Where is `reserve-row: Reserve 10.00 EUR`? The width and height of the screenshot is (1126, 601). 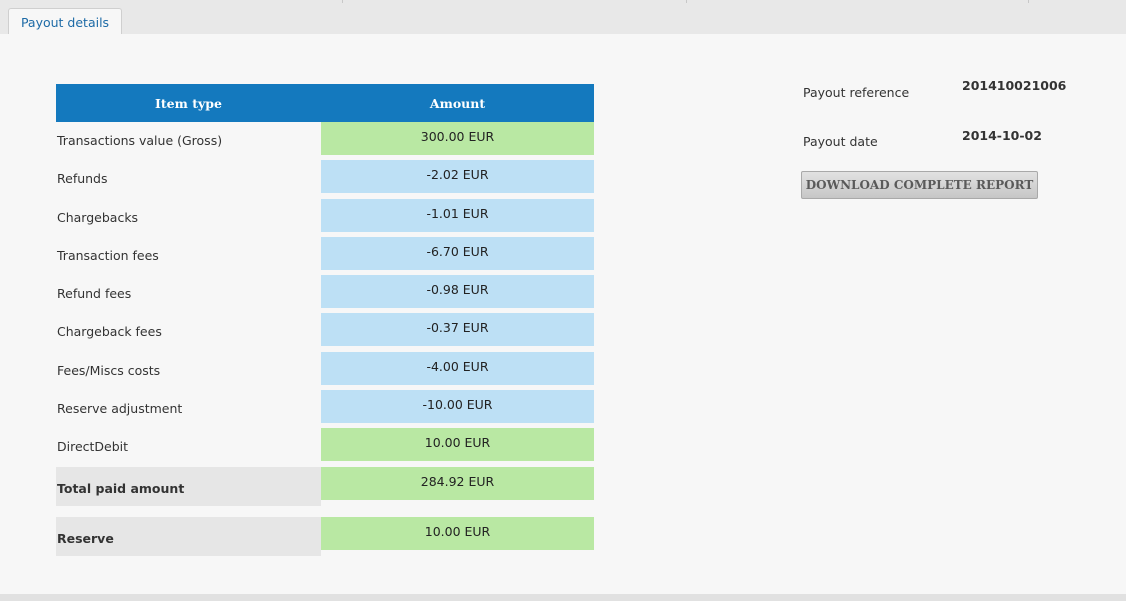
reserve-row: Reserve 10.00 EUR is located at coordinates (325, 536).